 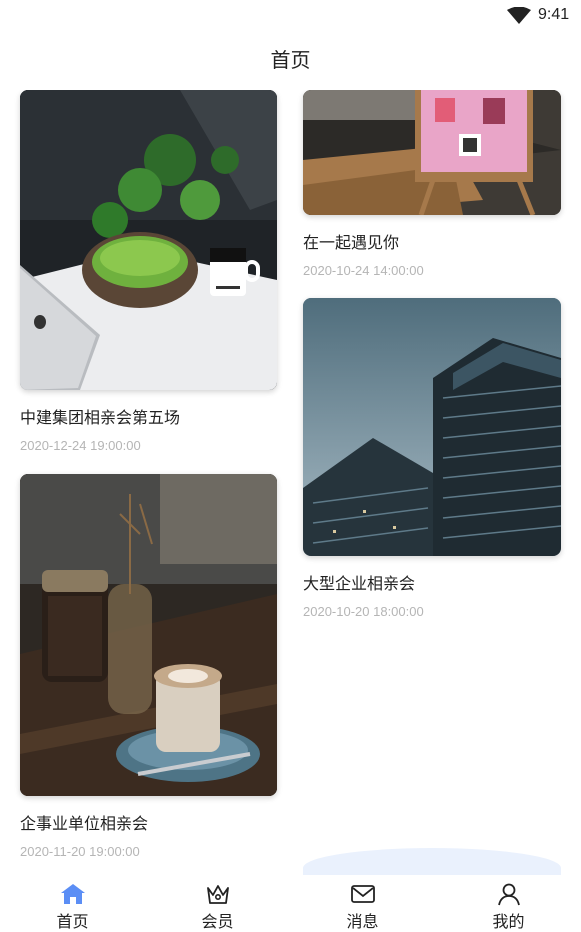 I want to click on page-header: 首页, so click(x=290, y=60).